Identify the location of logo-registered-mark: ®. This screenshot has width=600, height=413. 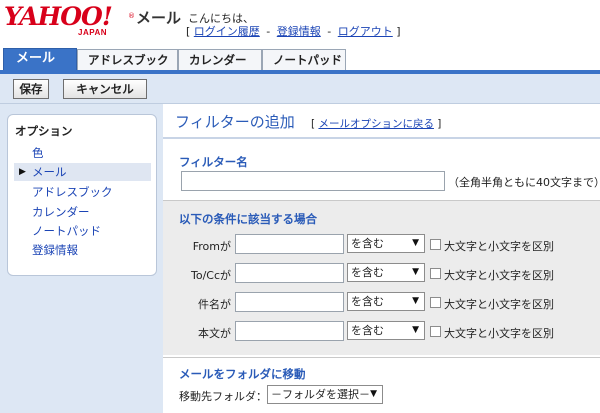
(131, 16).